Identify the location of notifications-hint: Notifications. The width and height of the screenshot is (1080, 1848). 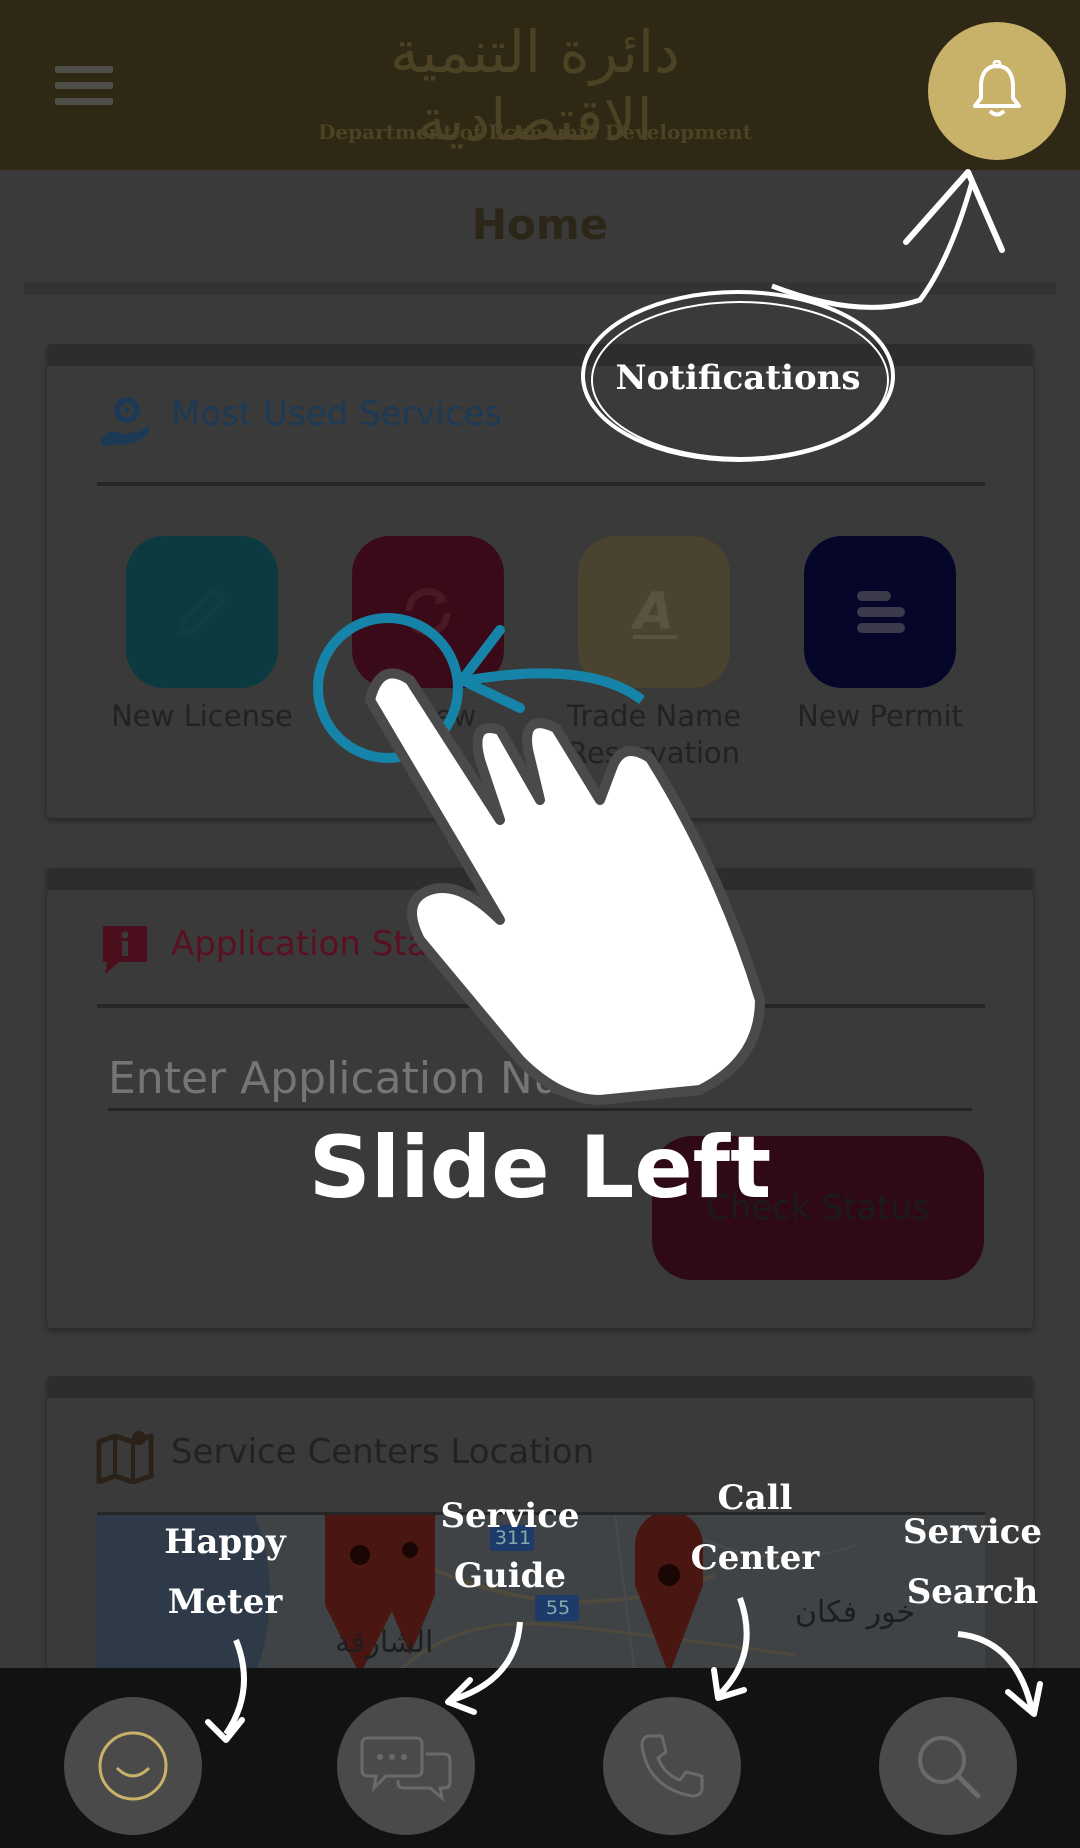
(738, 378).